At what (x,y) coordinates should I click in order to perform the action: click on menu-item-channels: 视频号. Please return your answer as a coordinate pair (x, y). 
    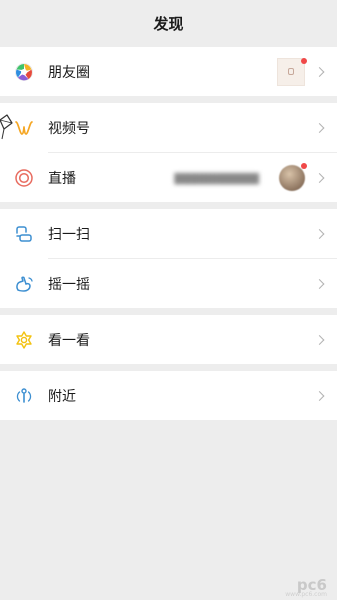
    Looking at the image, I should click on (168, 127).